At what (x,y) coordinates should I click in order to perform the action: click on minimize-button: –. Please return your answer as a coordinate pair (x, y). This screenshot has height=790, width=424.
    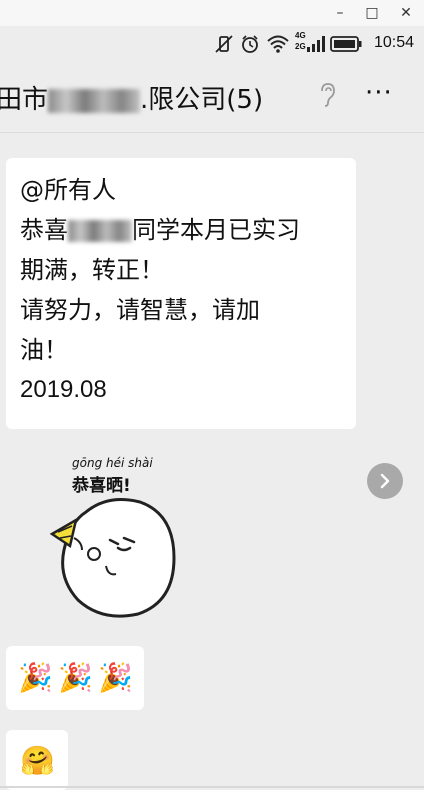
    Looking at the image, I should click on (340, 13).